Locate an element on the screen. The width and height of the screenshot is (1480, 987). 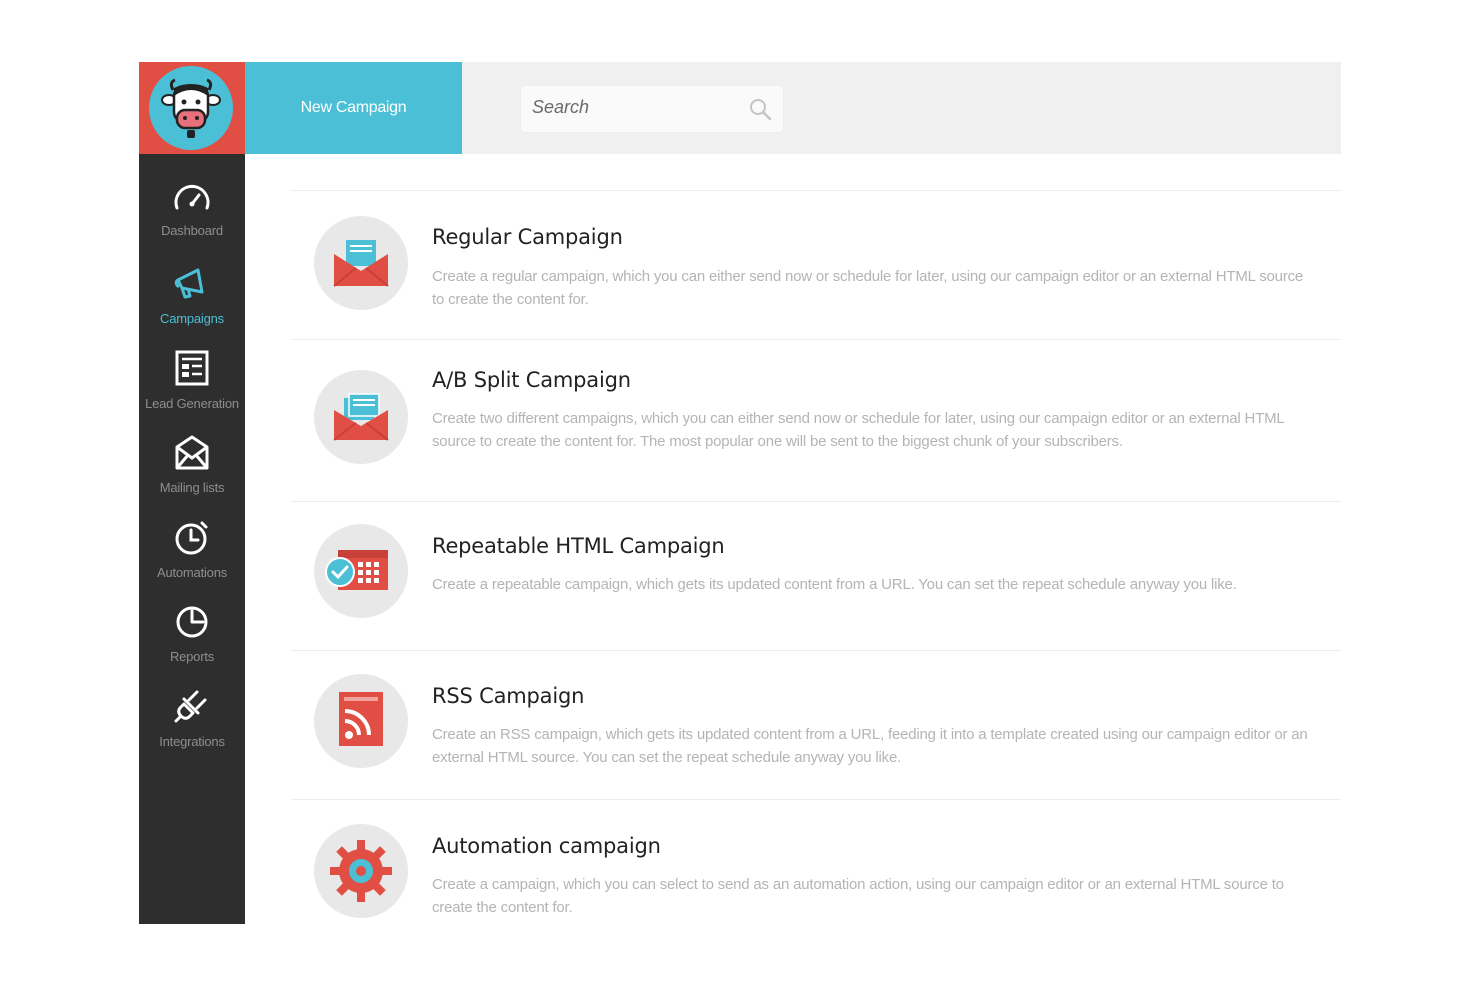
gear-icon is located at coordinates (361, 871).